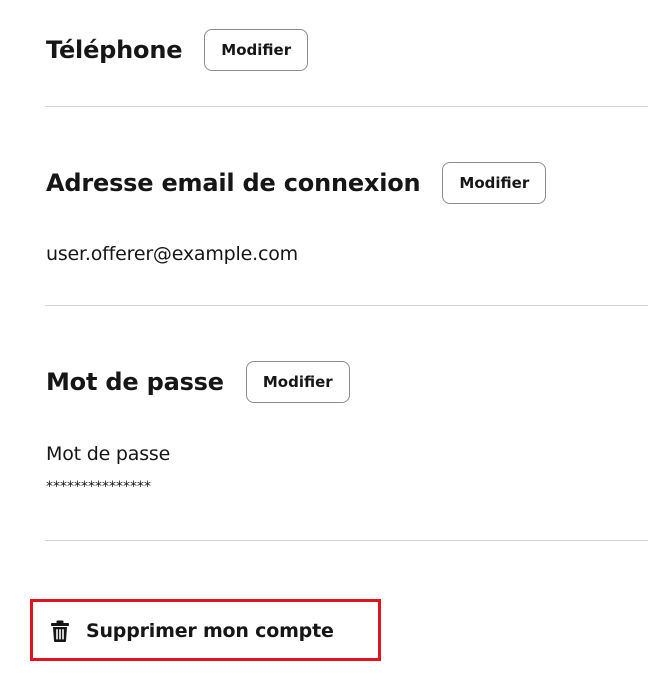 This screenshot has width=648, height=682. I want to click on email-title: Adresse email de connexion, so click(233, 183).